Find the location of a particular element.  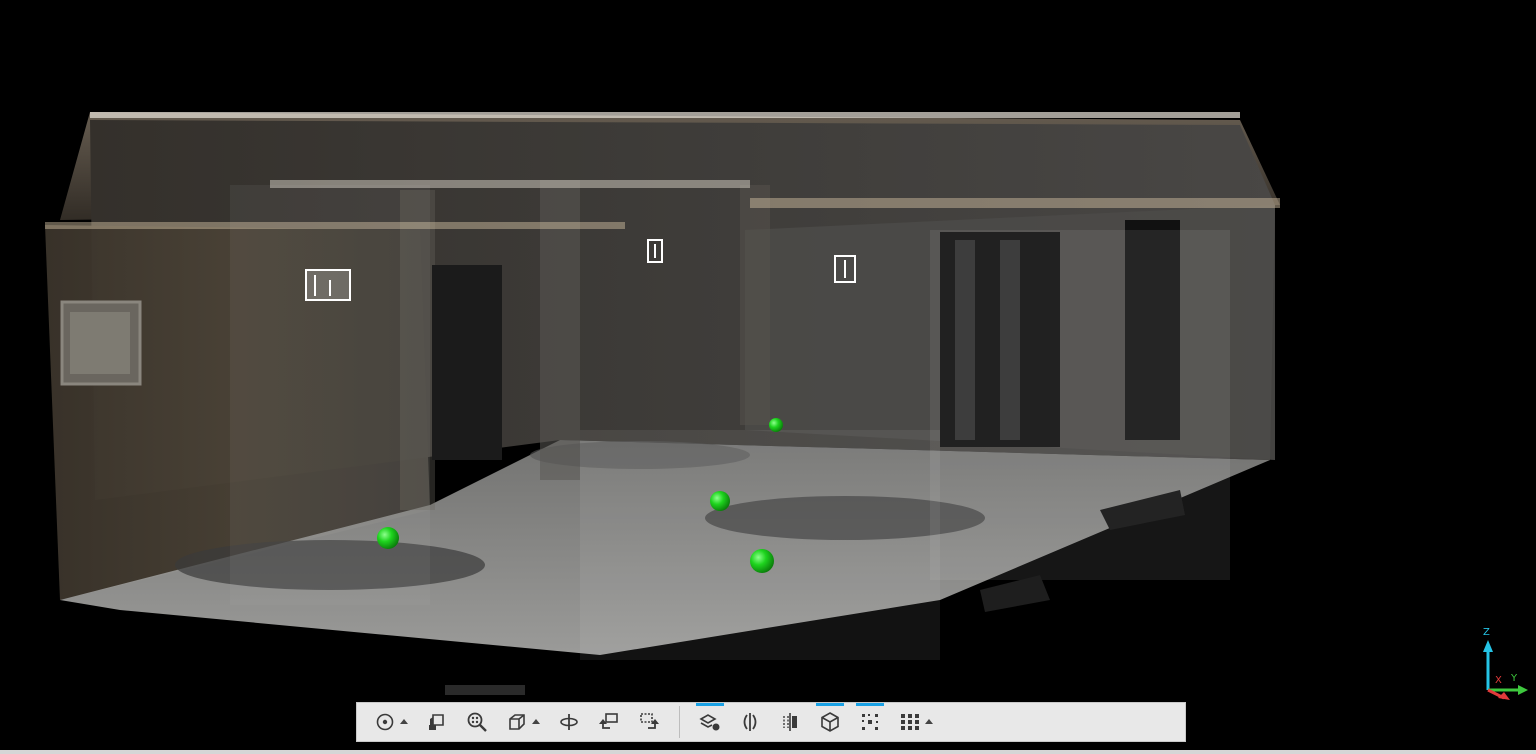

undo-view-icon is located at coordinates (609, 722).